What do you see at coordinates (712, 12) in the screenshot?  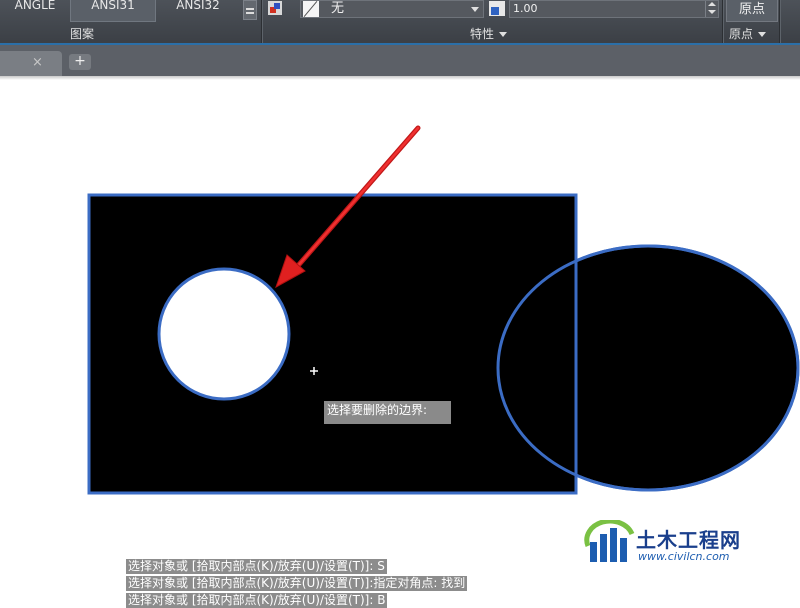 I see `spin-down-icon` at bounding box center [712, 12].